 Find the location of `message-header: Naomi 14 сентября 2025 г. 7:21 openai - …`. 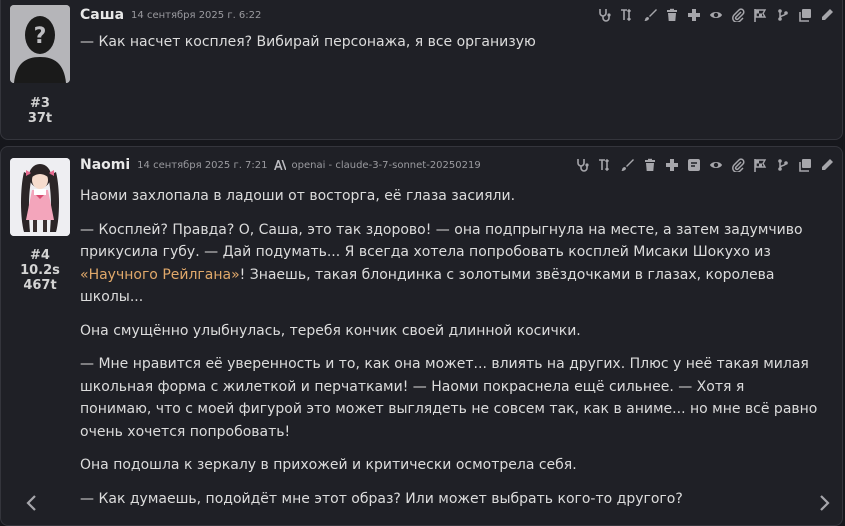

message-header: Naomi 14 сентября 2025 г. 7:21 openai - … is located at coordinates (457, 165).